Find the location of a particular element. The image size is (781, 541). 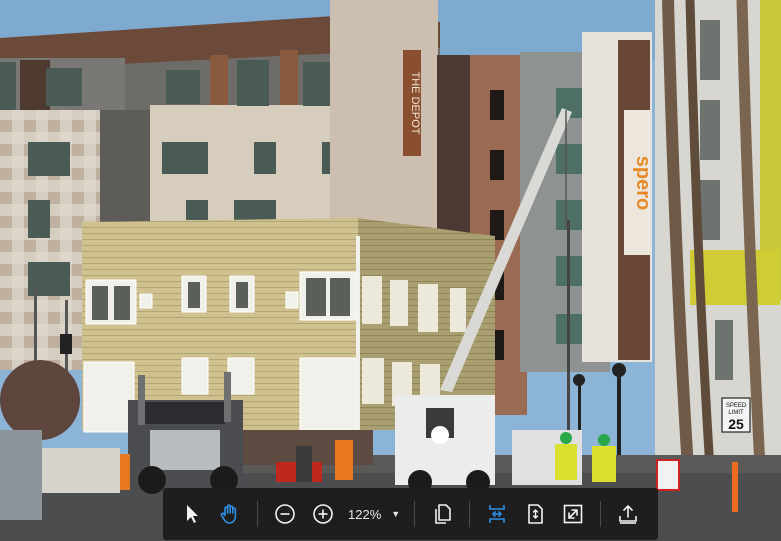

storefront-sign: THE DEPOT is located at coordinates (415, 103).